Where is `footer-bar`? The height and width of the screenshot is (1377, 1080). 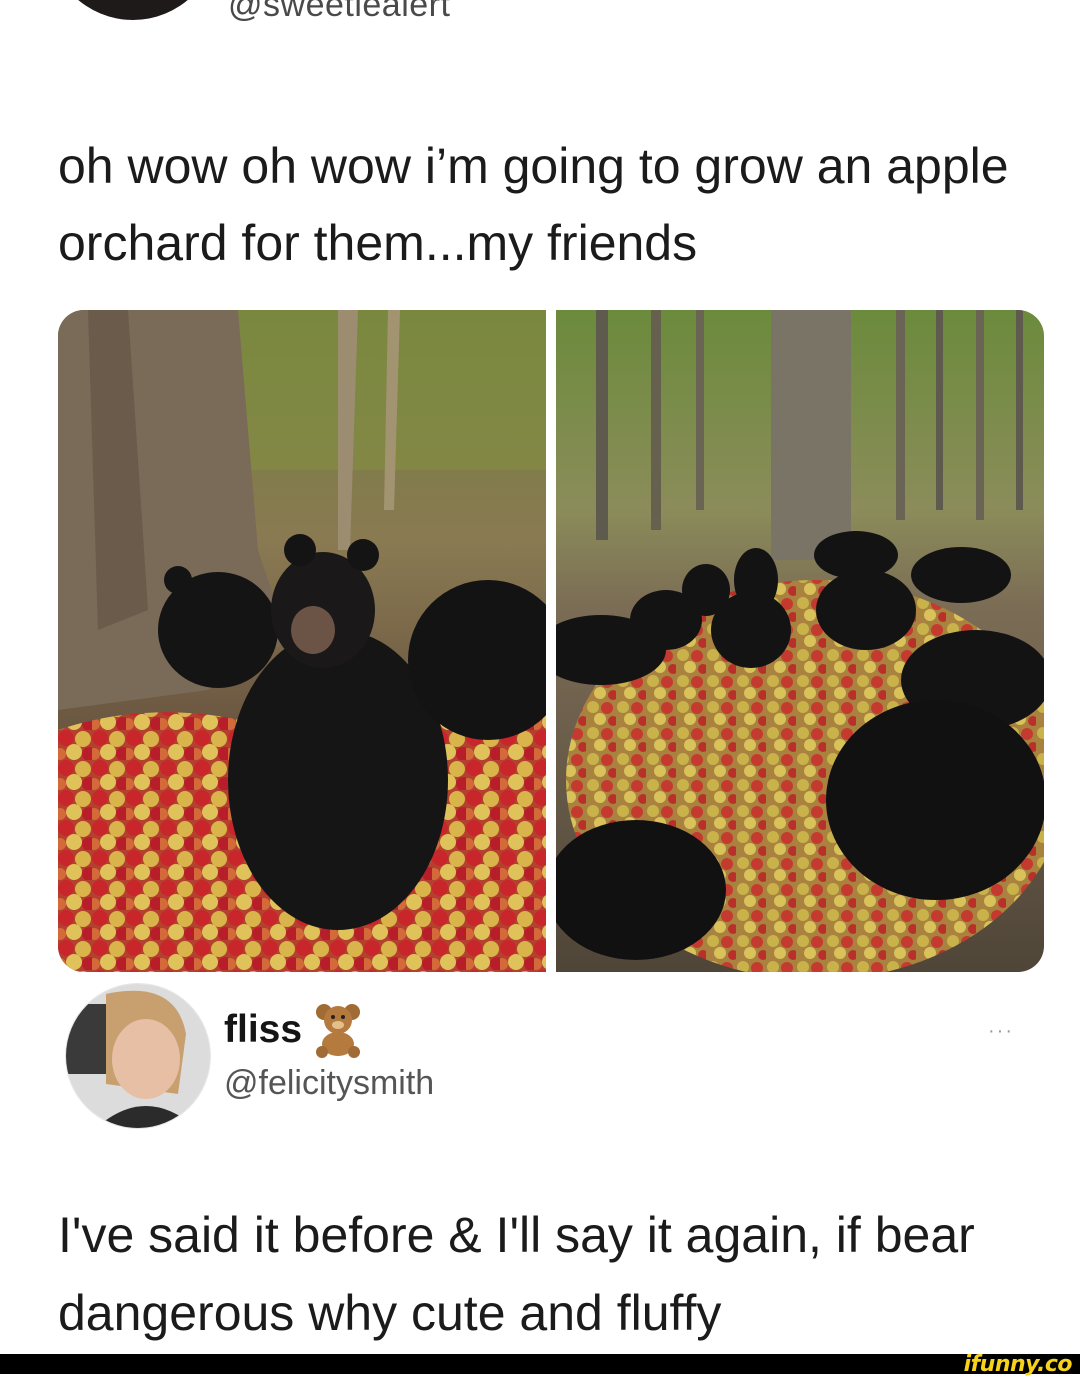 footer-bar is located at coordinates (540, 1364).